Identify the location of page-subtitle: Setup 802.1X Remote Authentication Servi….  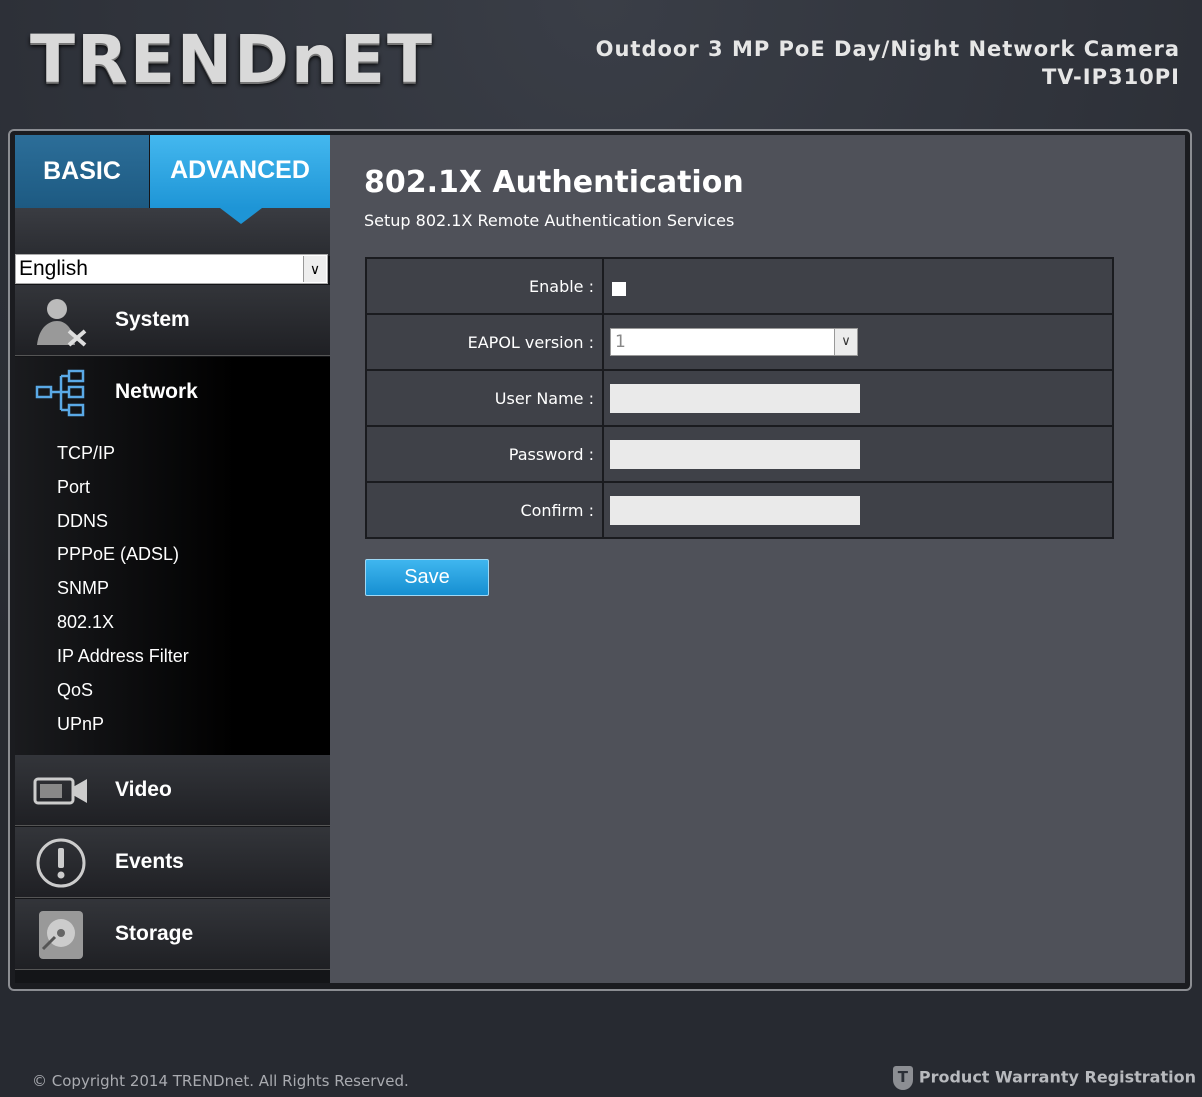
(549, 220).